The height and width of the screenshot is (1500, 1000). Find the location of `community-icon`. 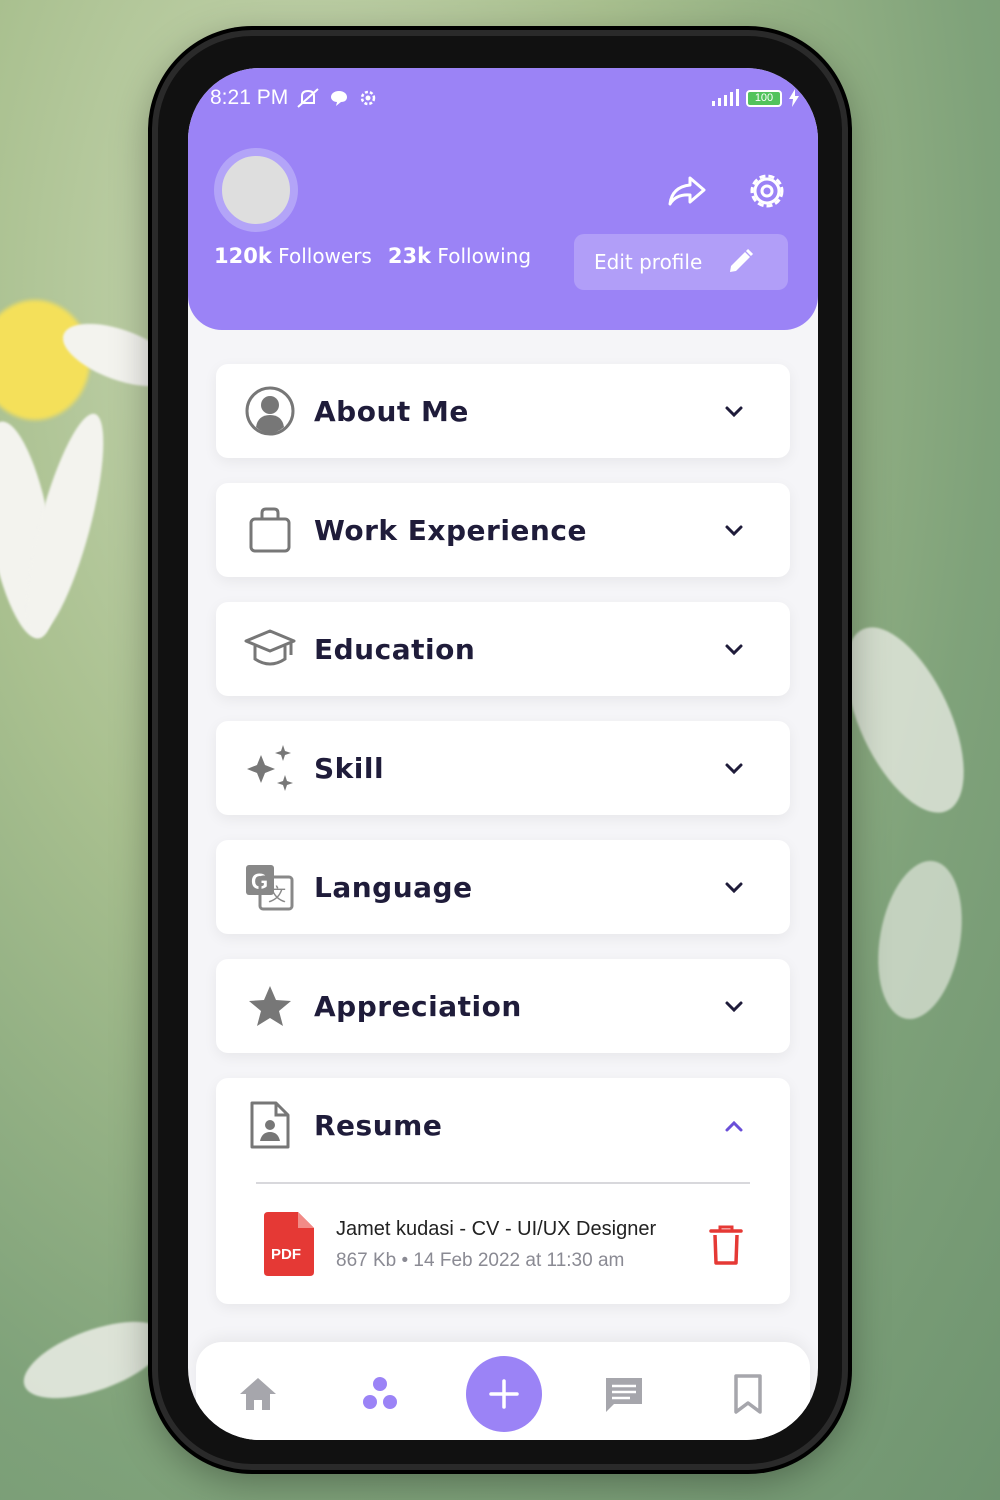

community-icon is located at coordinates (380, 1394).